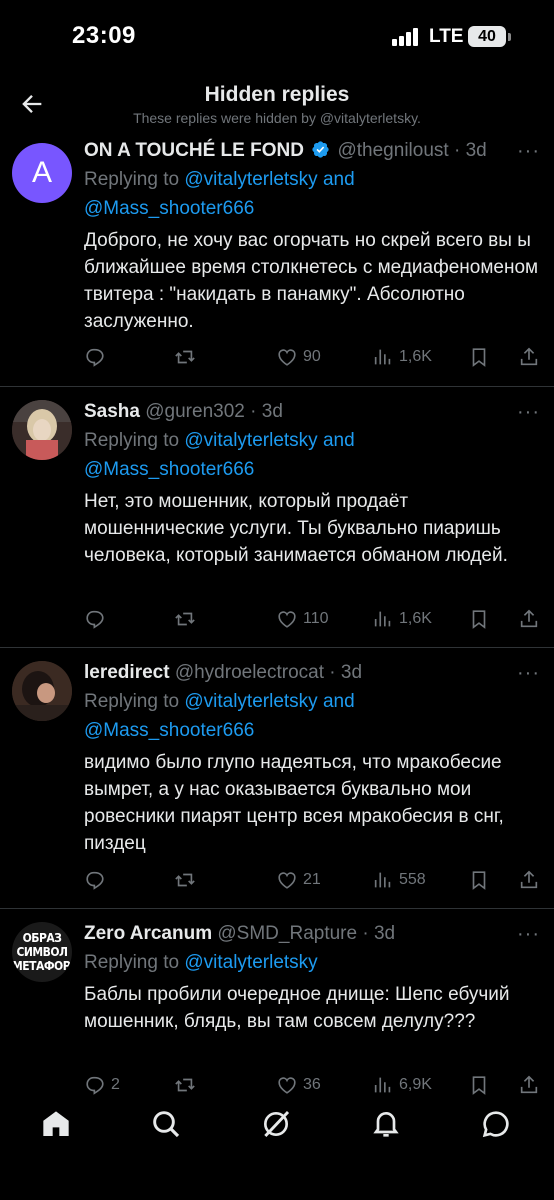  I want to click on avatar-letter: A, so click(41, 172).